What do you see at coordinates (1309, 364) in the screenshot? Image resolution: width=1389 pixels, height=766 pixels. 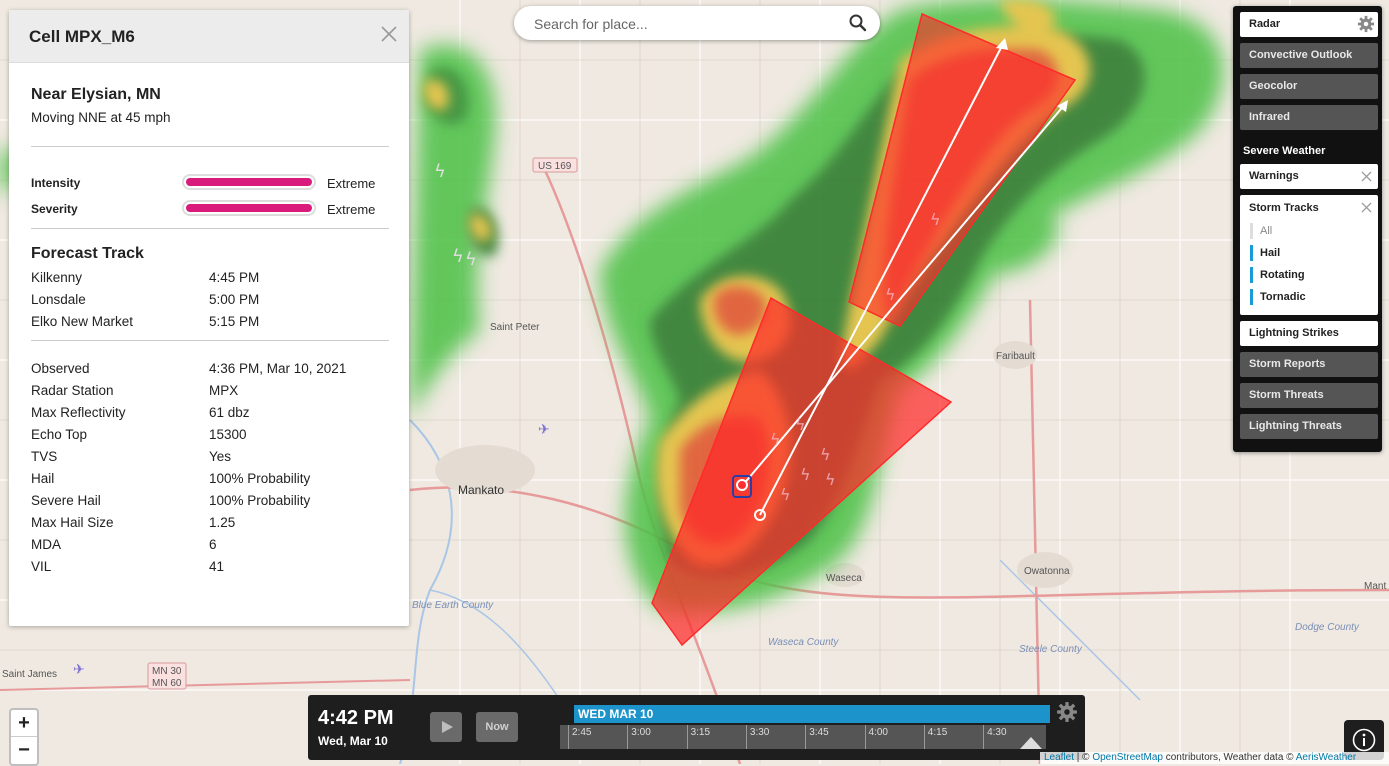 I see `layer-storm-reports: Storm Reports` at bounding box center [1309, 364].